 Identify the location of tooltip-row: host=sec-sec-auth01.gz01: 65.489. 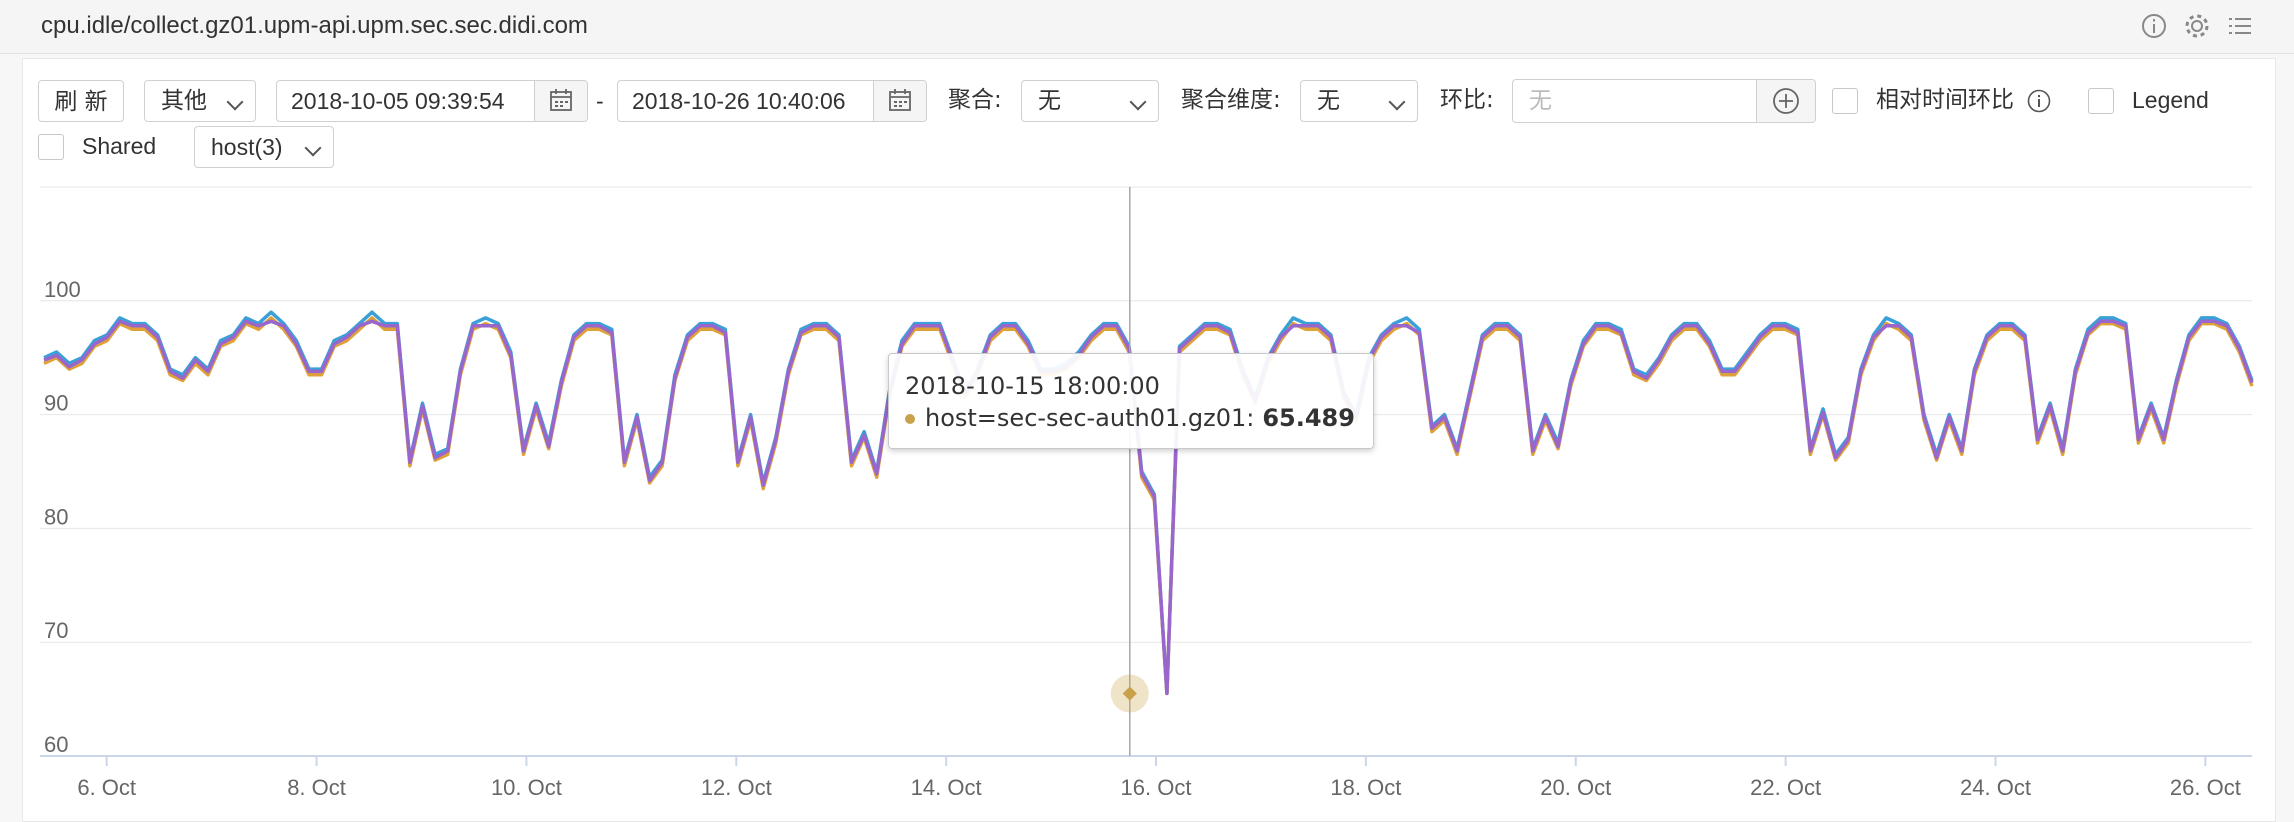
(1130, 418).